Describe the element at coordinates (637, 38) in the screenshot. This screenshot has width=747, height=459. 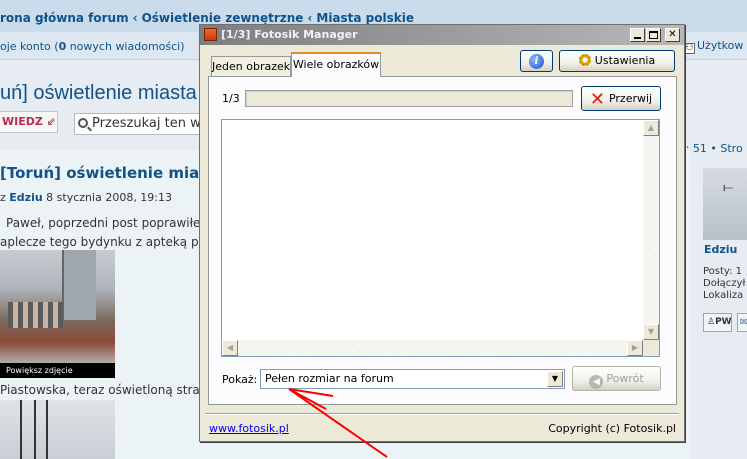
I see `minimize-icon` at that location.